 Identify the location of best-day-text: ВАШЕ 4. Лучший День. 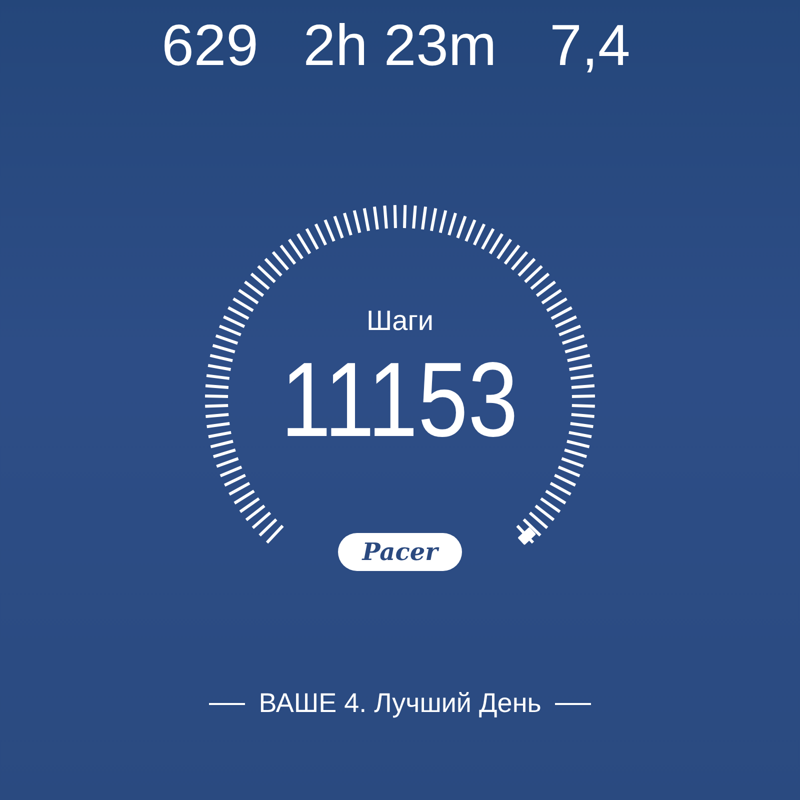
(400, 703).